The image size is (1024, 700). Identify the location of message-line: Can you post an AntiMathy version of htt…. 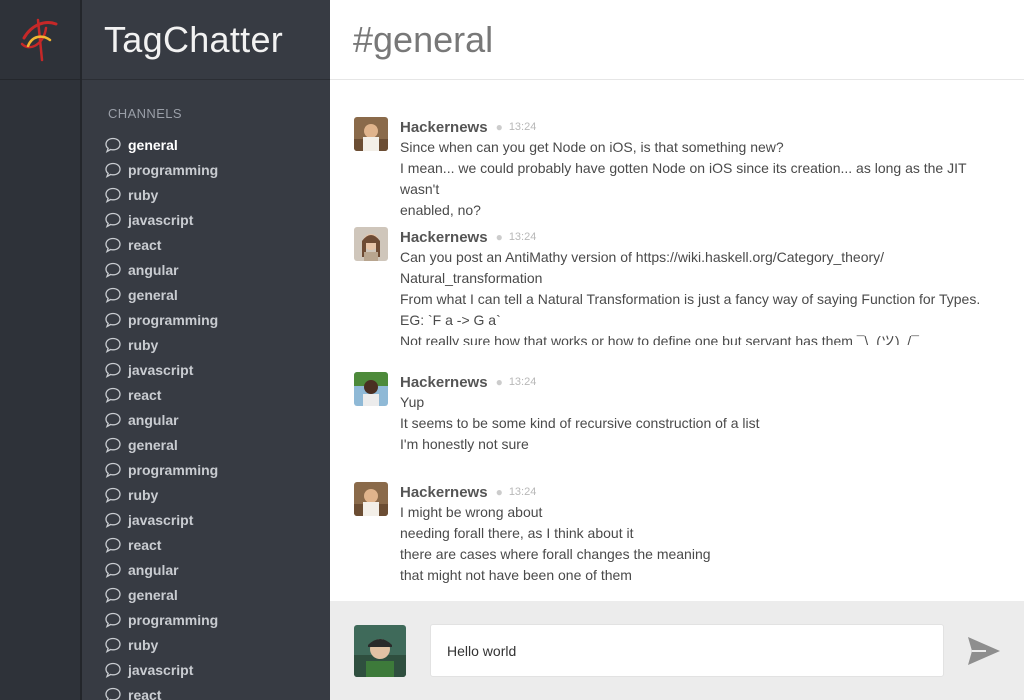
(642, 257).